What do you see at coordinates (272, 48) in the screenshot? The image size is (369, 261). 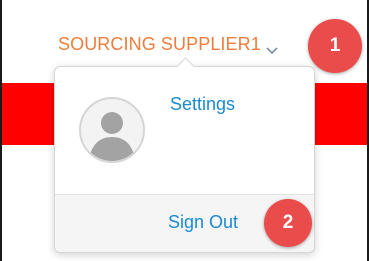 I see `chevron-down-icon` at bounding box center [272, 48].